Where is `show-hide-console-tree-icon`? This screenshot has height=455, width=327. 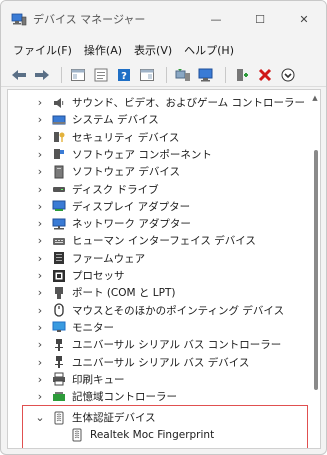
show-hide-console-tree-icon is located at coordinates (78, 74).